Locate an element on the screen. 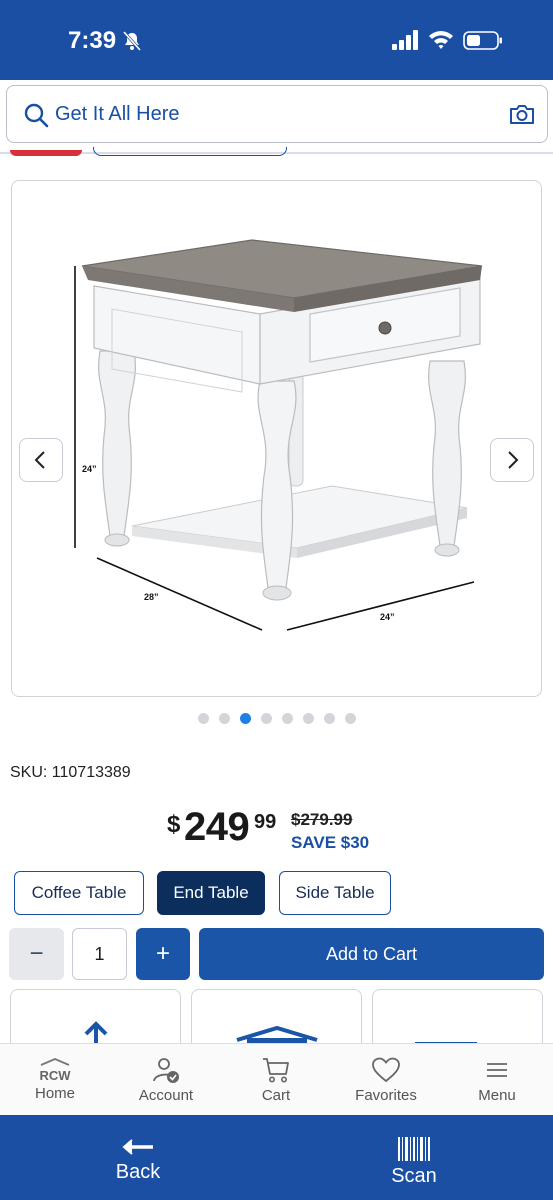  cart-icon is located at coordinates (276, 1070).